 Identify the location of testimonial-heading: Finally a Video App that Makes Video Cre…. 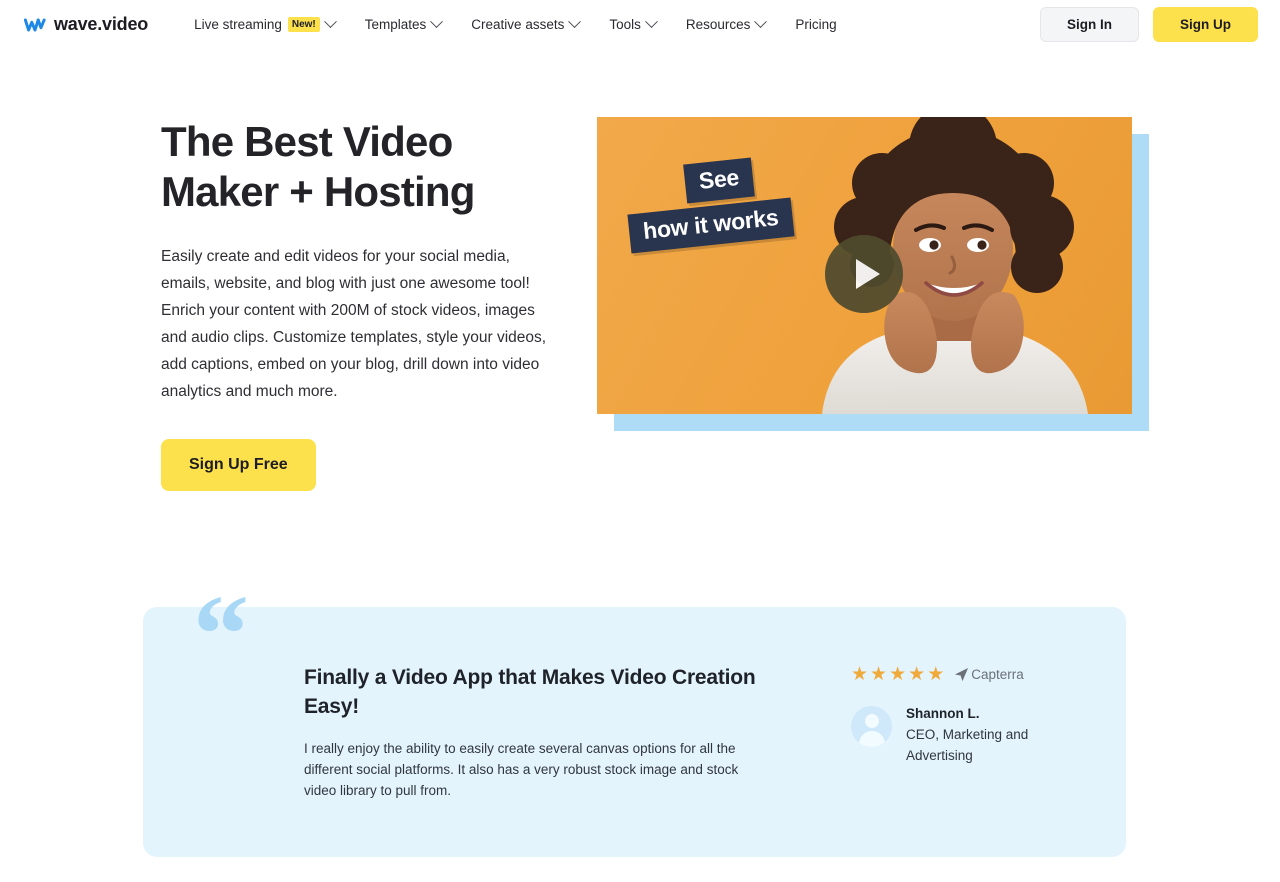
(530, 692).